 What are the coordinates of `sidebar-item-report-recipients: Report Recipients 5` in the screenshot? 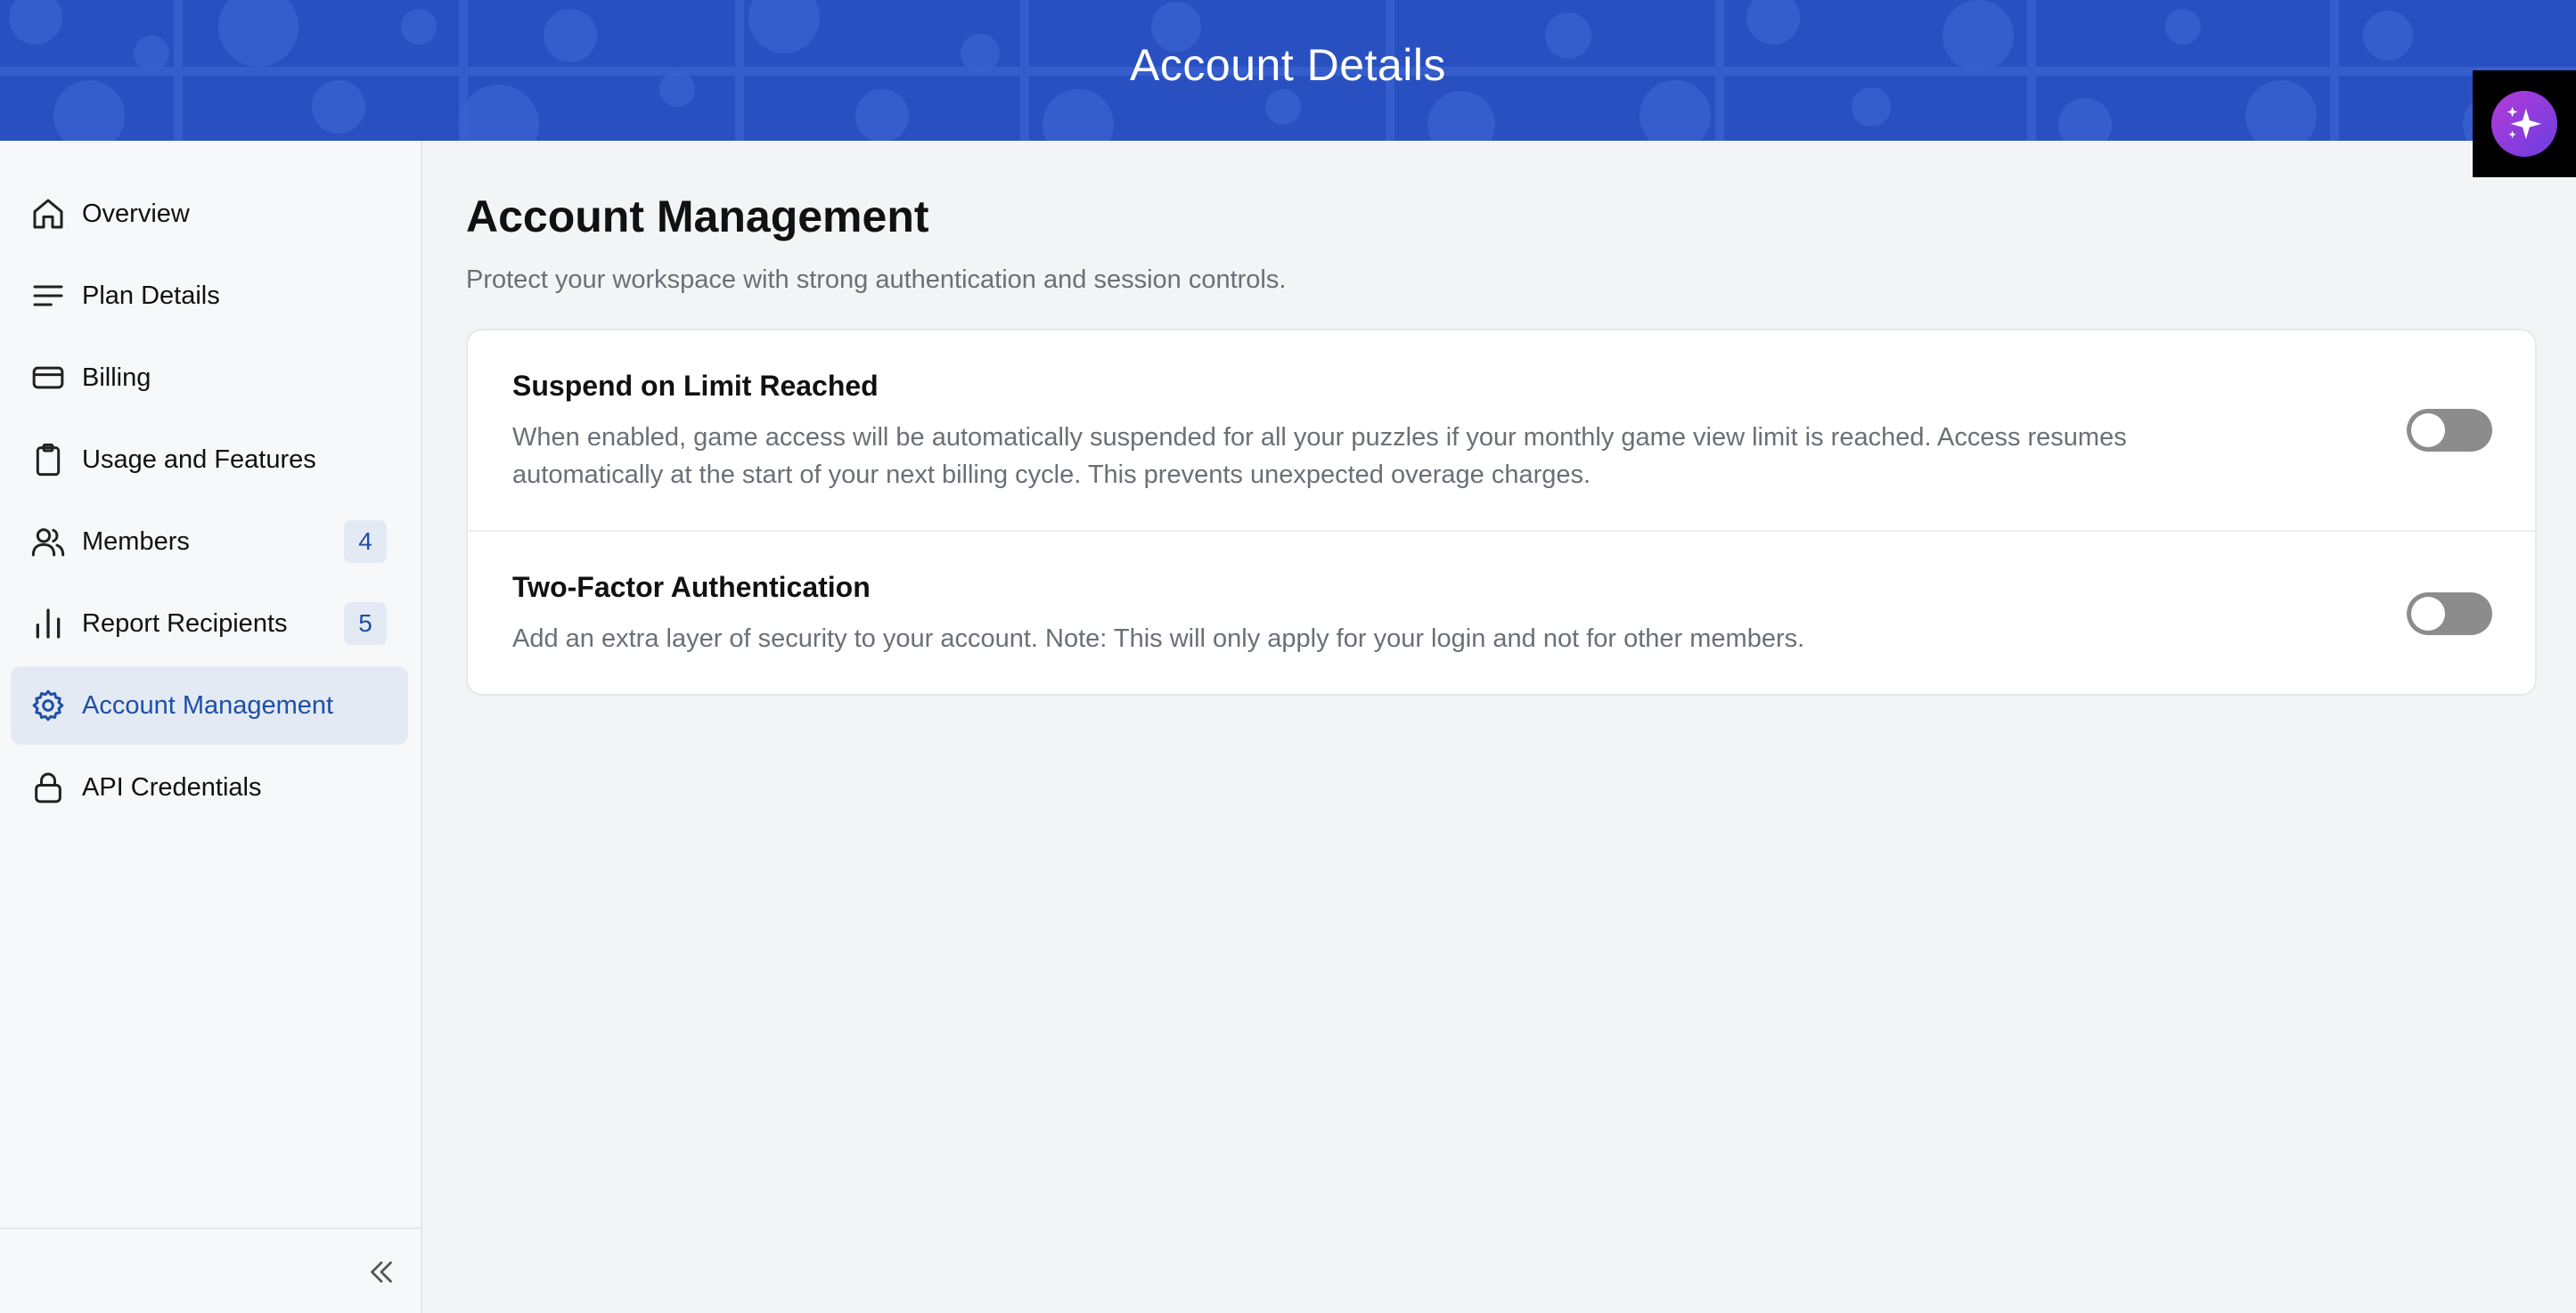 It's located at (209, 623).